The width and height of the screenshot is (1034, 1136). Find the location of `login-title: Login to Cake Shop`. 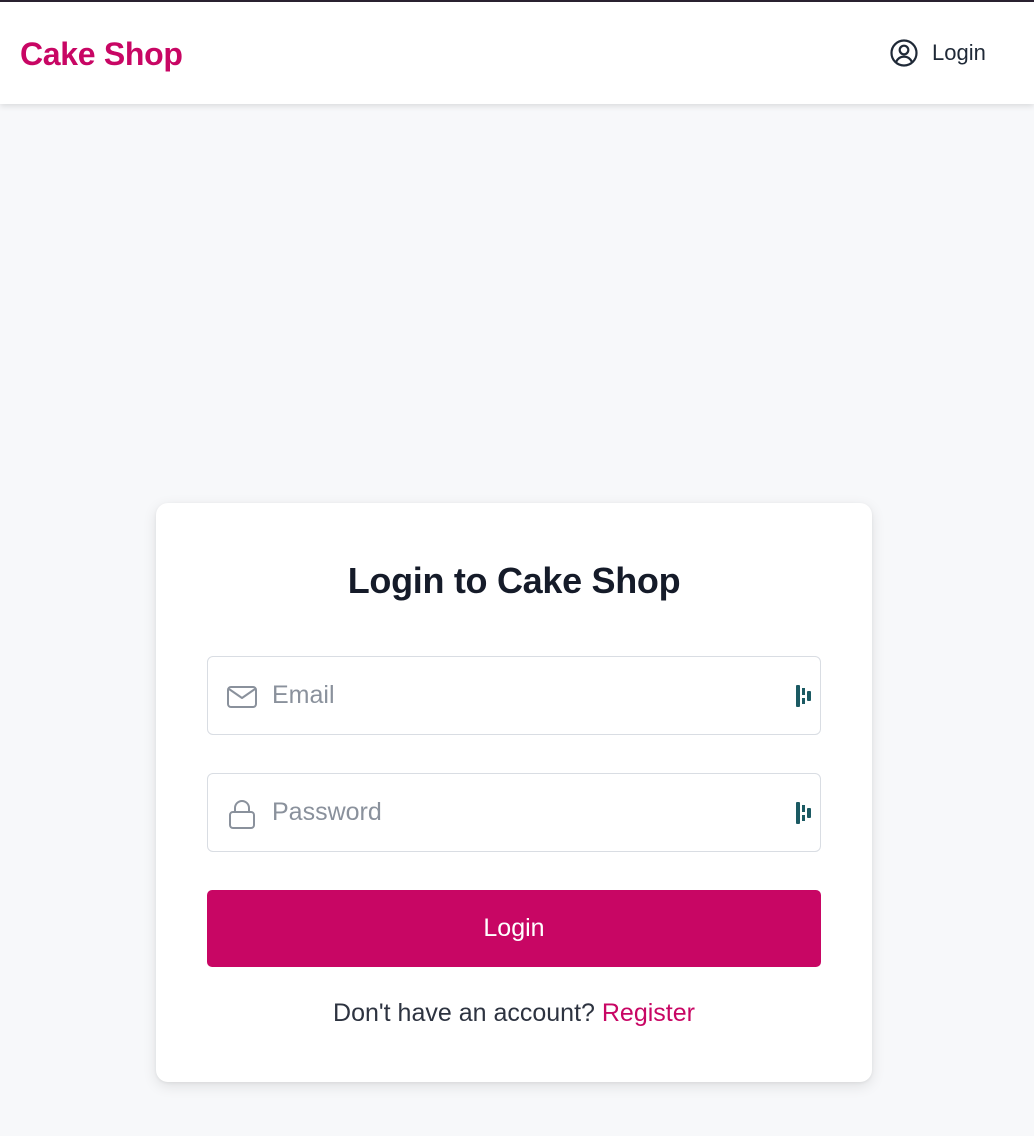

login-title: Login to Cake Shop is located at coordinates (514, 580).